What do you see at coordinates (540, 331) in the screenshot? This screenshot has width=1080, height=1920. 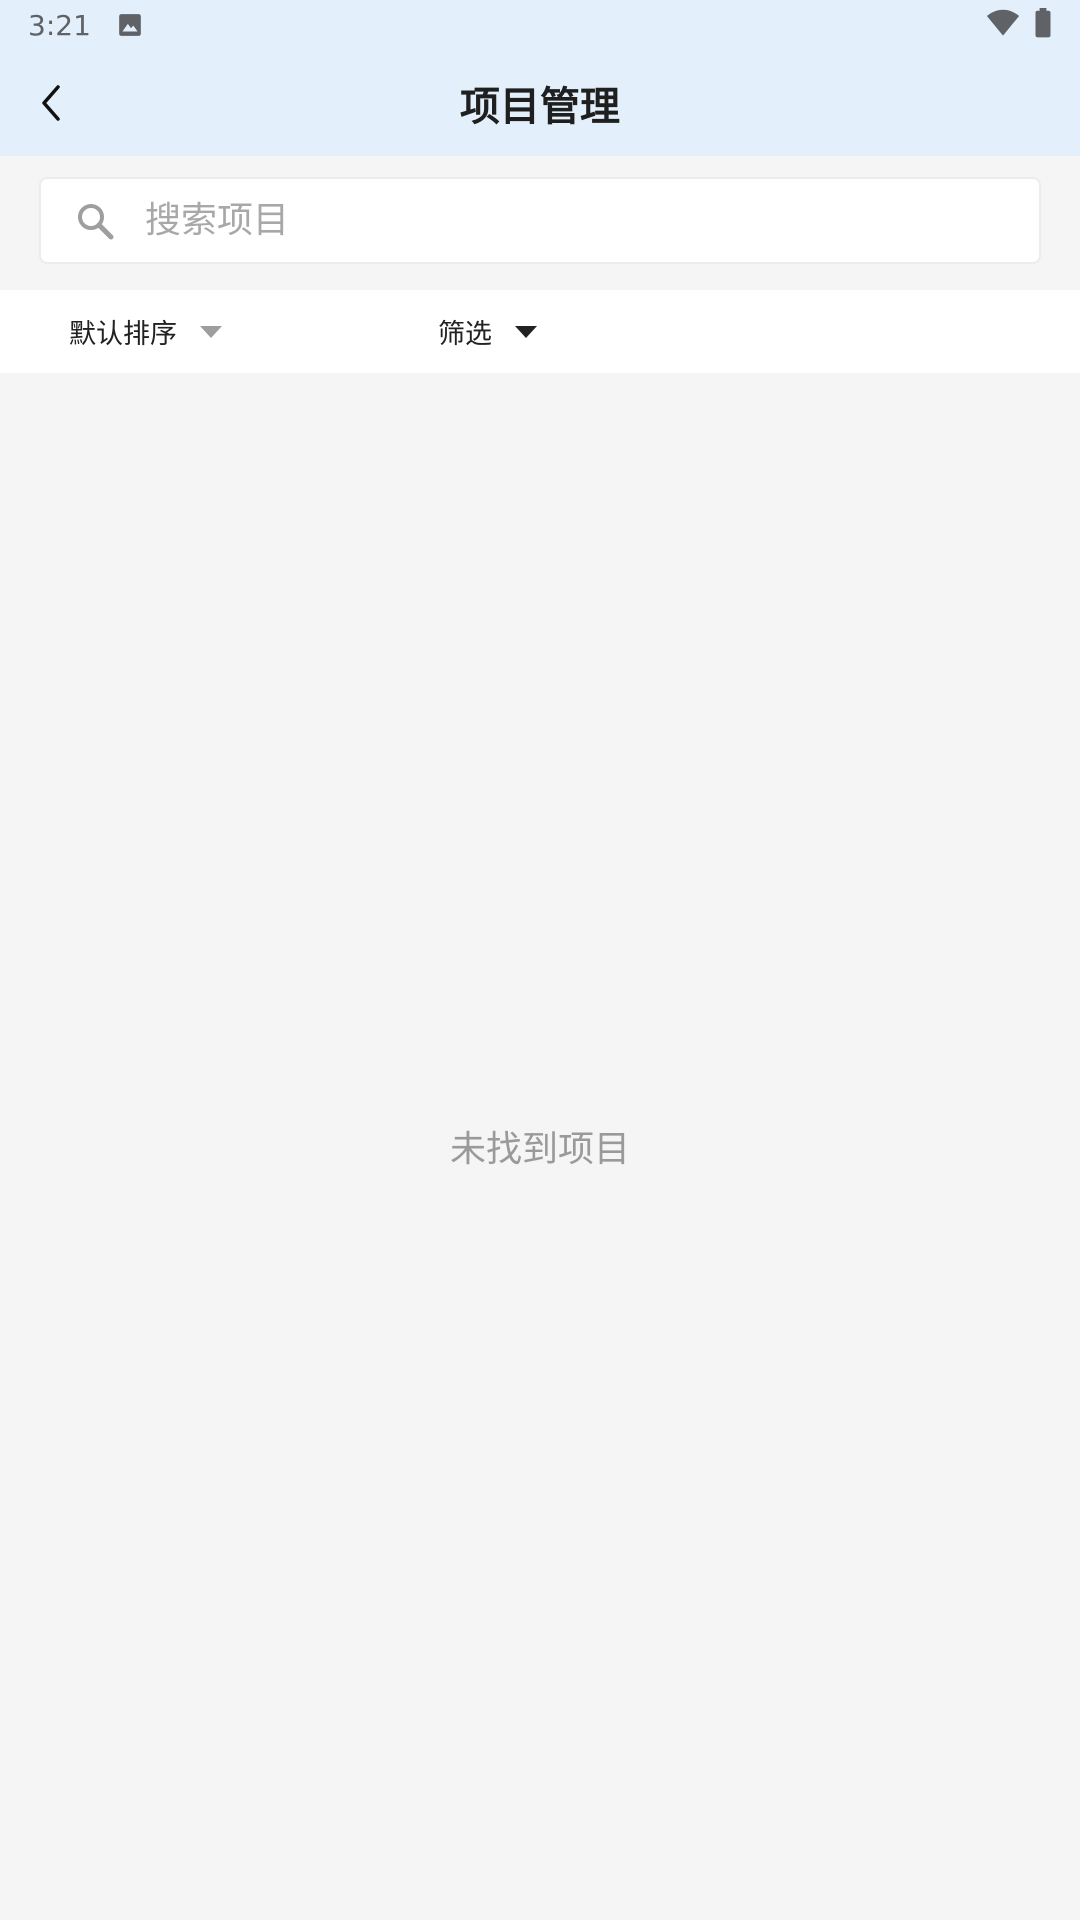 I see `filter-bar: 默认排序 筛选` at bounding box center [540, 331].